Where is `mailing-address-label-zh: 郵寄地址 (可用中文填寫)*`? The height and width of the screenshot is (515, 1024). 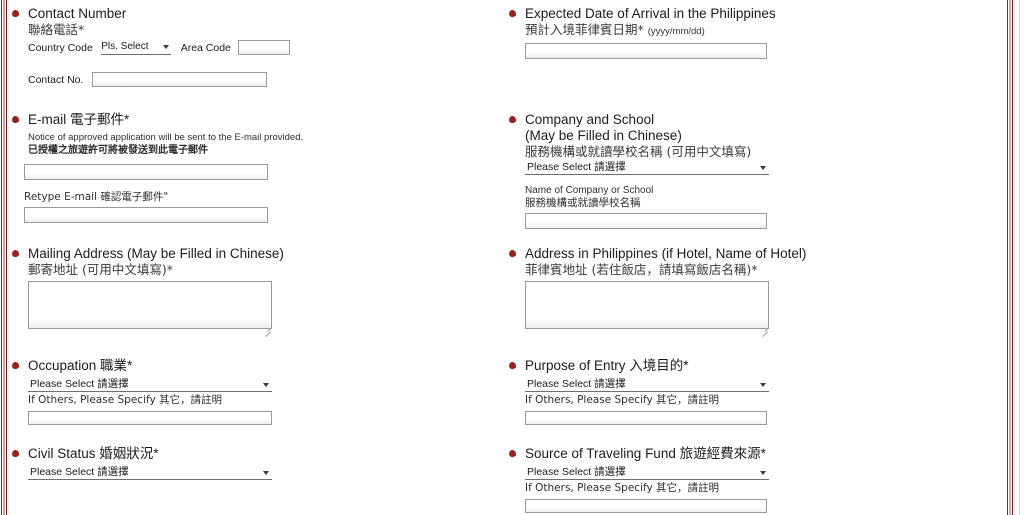 mailing-address-label-zh: 郵寄地址 (可用中文填寫)* is located at coordinates (100, 269).